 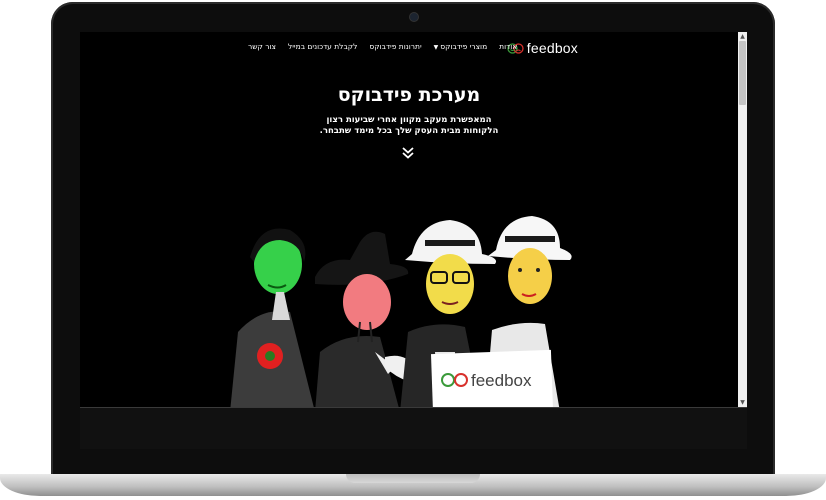 What do you see at coordinates (262, 46) in the screenshot?
I see `nav-link-contact: צור קשר` at bounding box center [262, 46].